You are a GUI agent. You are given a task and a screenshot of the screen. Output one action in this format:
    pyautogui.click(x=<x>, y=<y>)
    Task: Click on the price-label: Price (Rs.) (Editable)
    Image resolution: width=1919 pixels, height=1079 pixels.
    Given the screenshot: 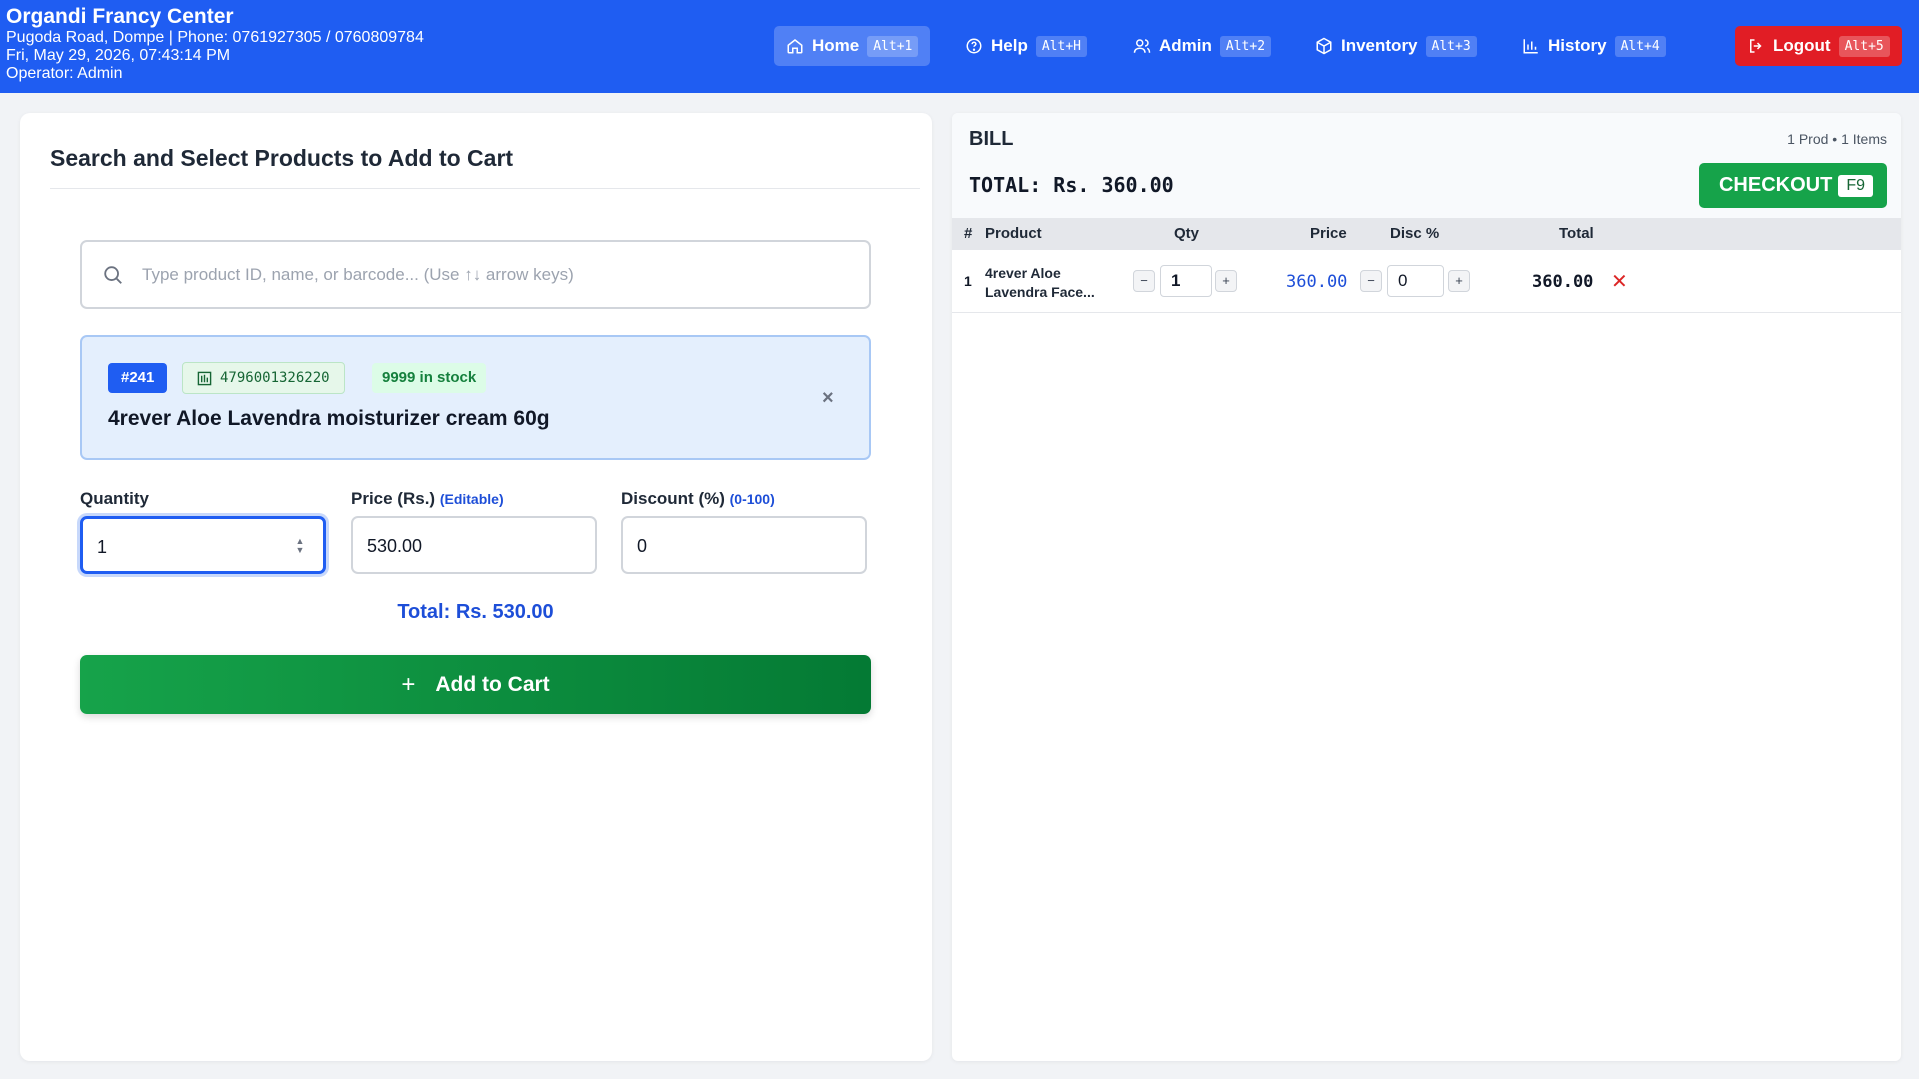 What is the action you would take?
    pyautogui.click(x=427, y=499)
    